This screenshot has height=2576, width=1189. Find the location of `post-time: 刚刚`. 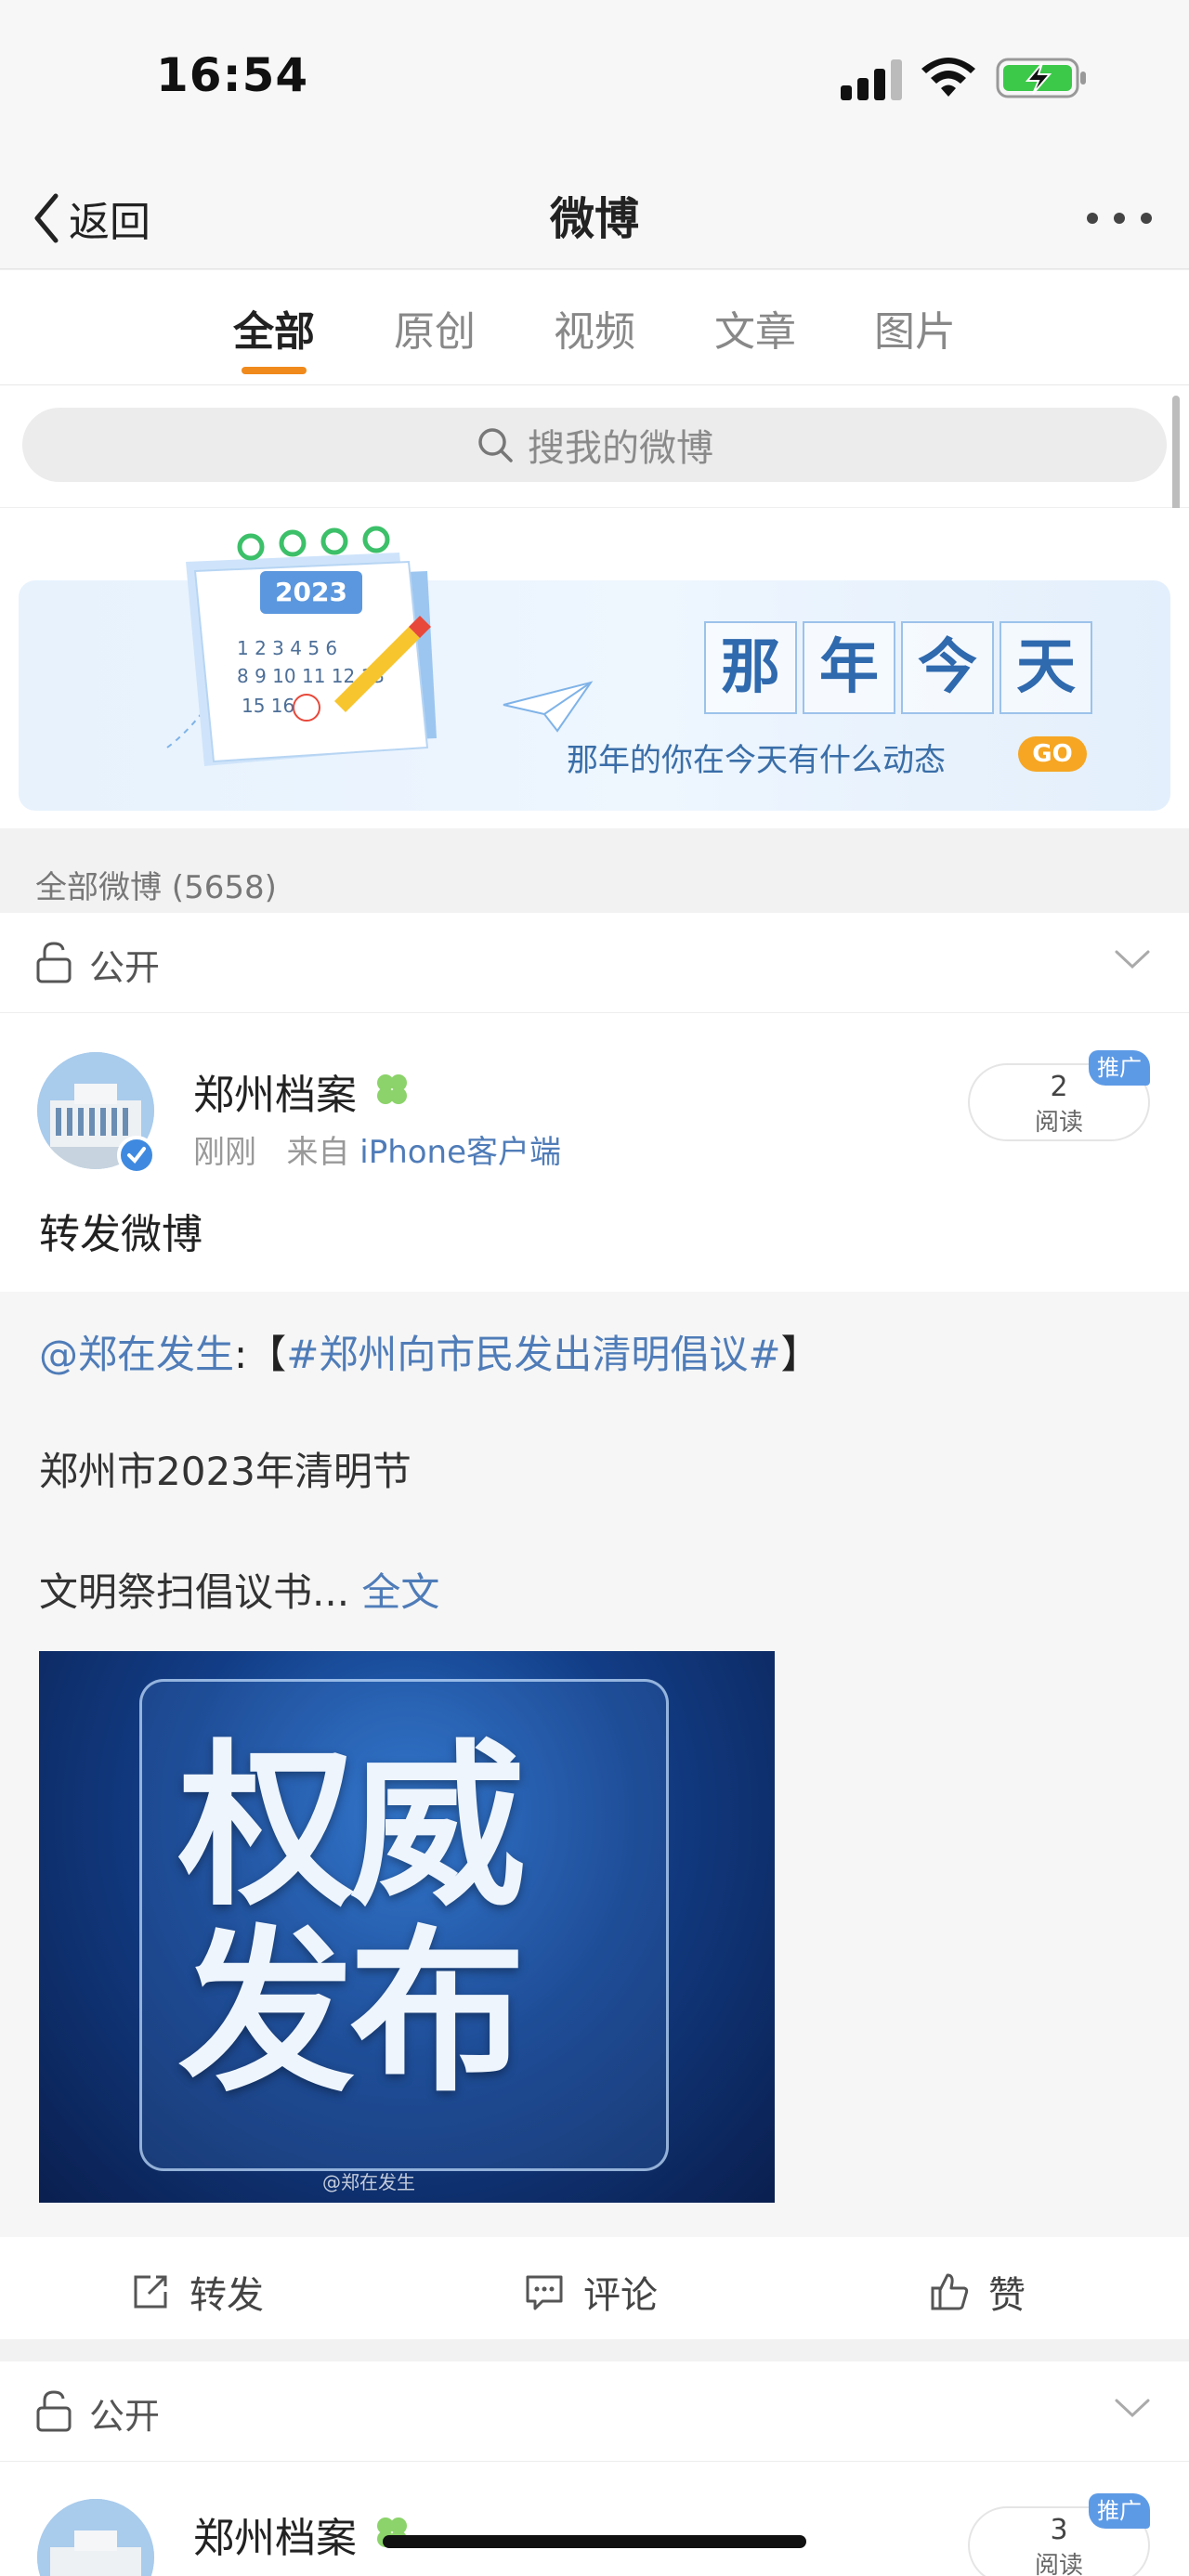

post-time: 刚刚 is located at coordinates (224, 1152).